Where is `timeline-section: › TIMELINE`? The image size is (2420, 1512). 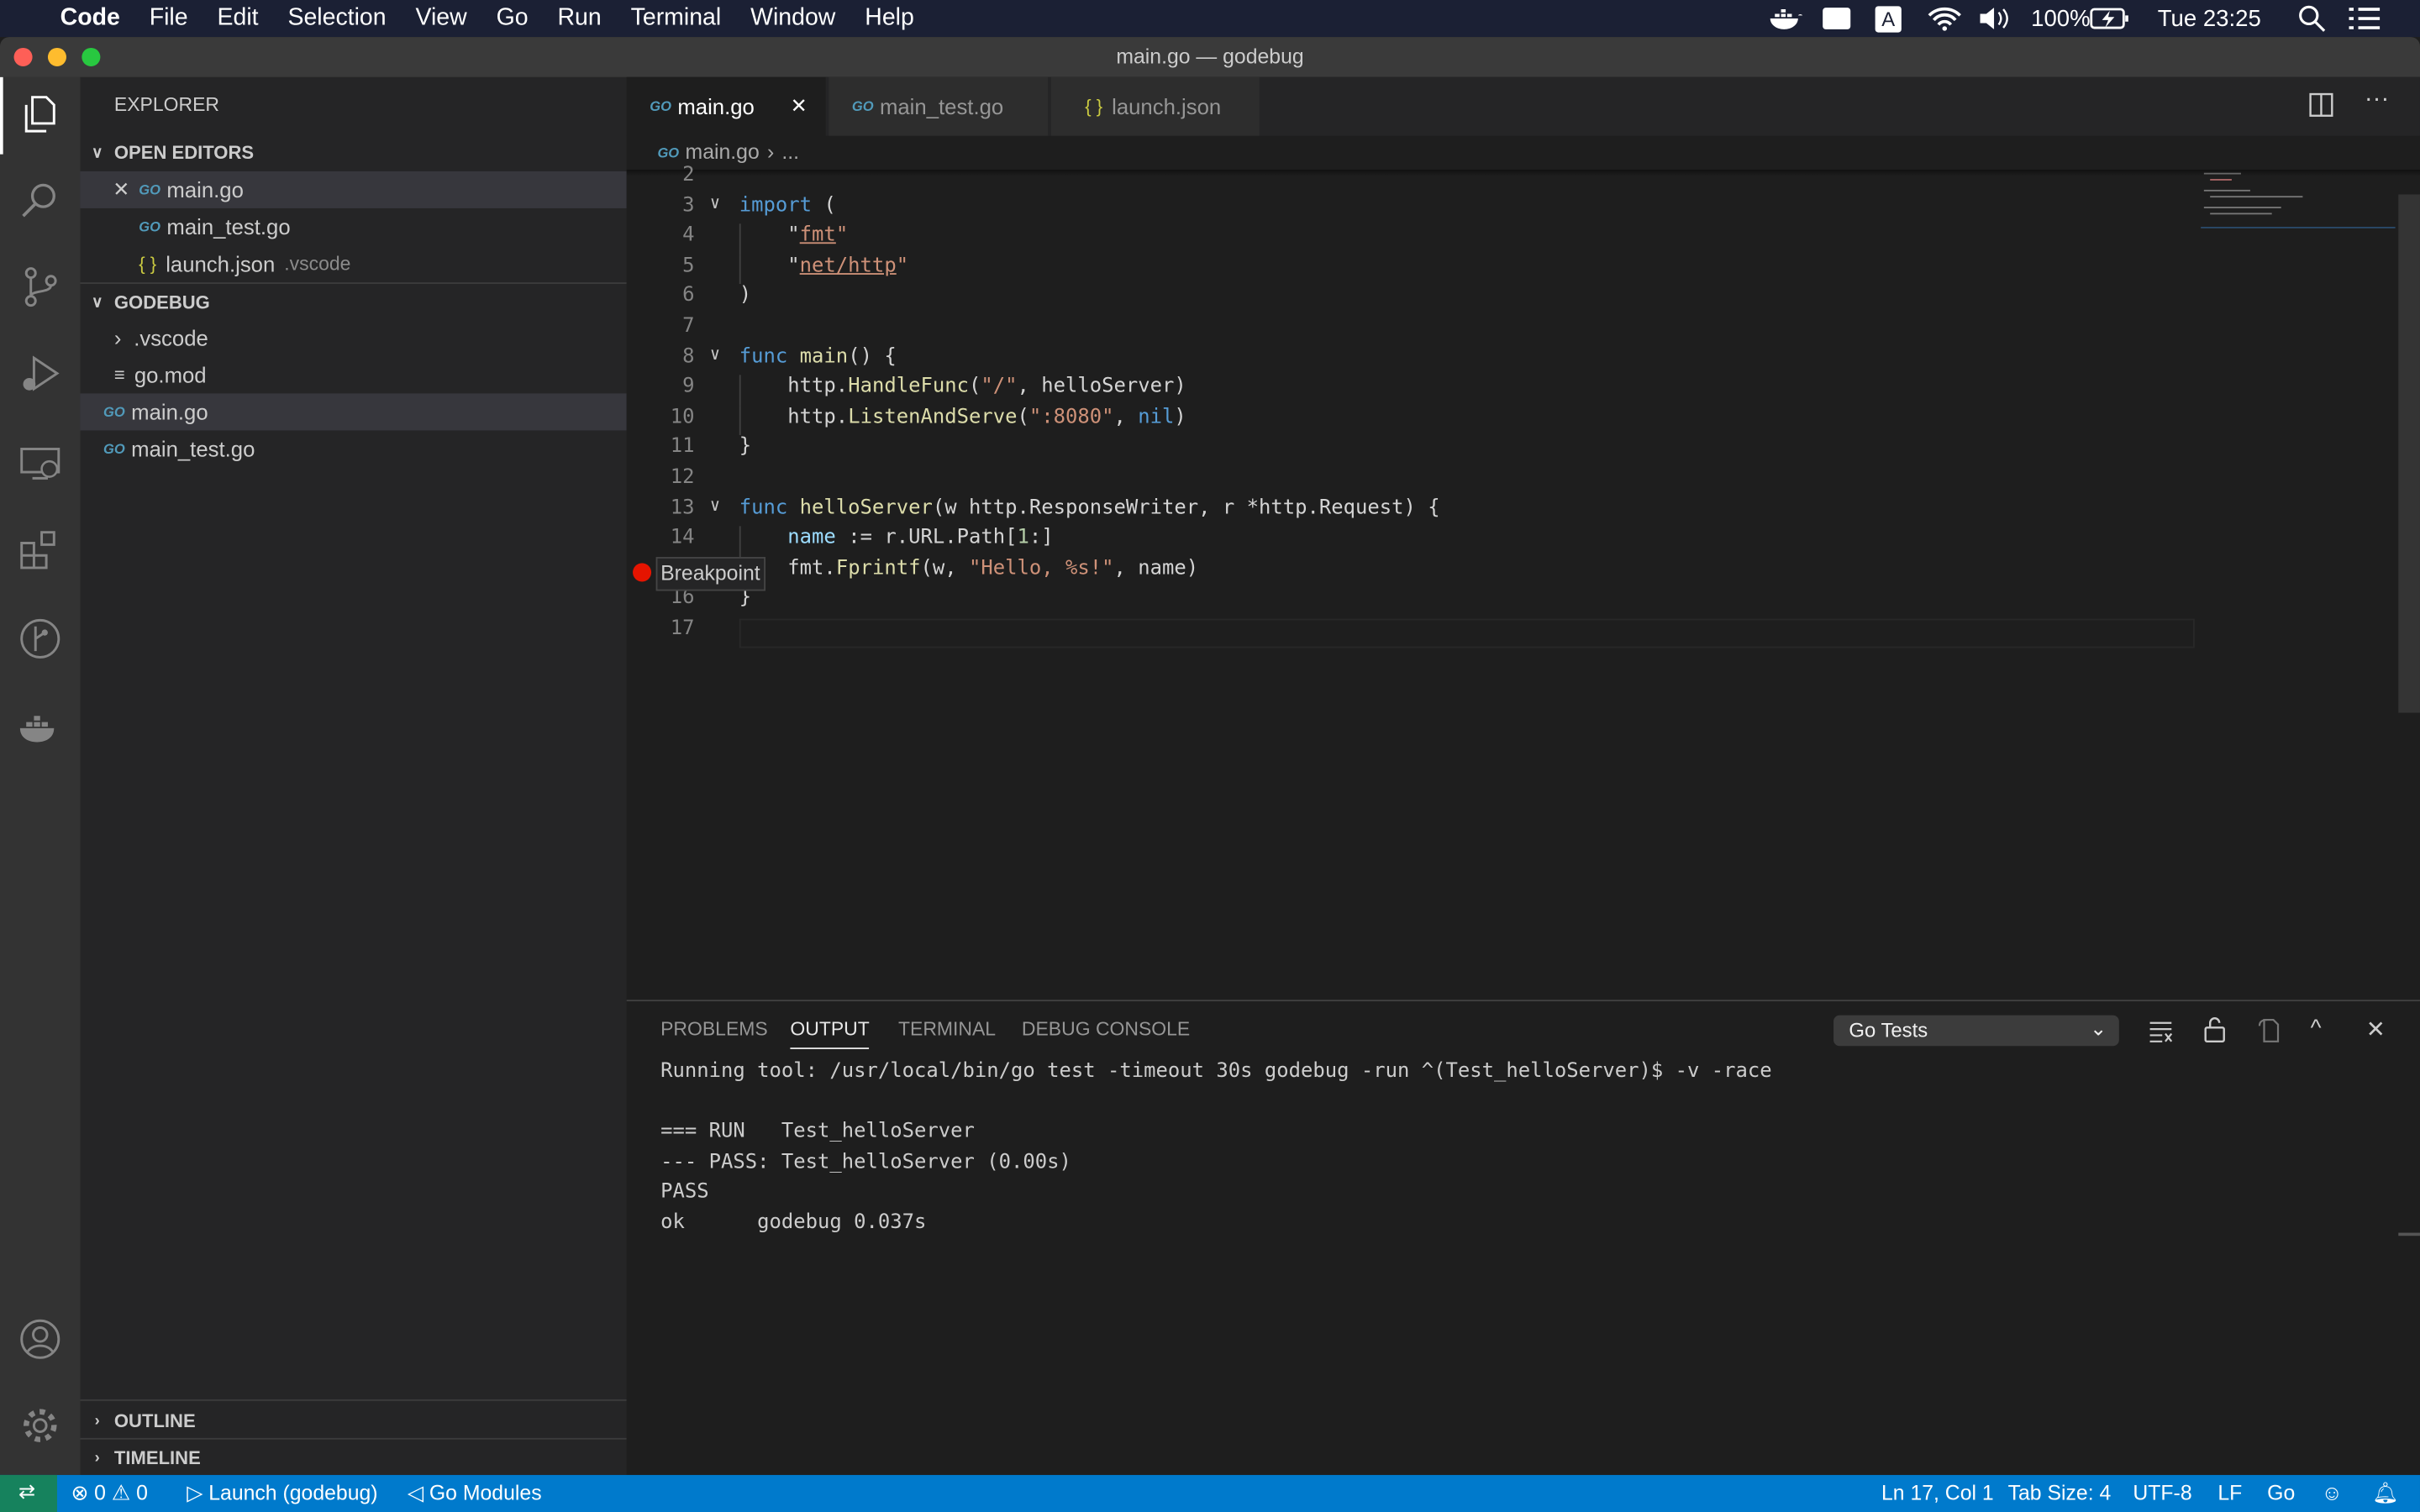 timeline-section: › TIMELINE is located at coordinates (354, 1458).